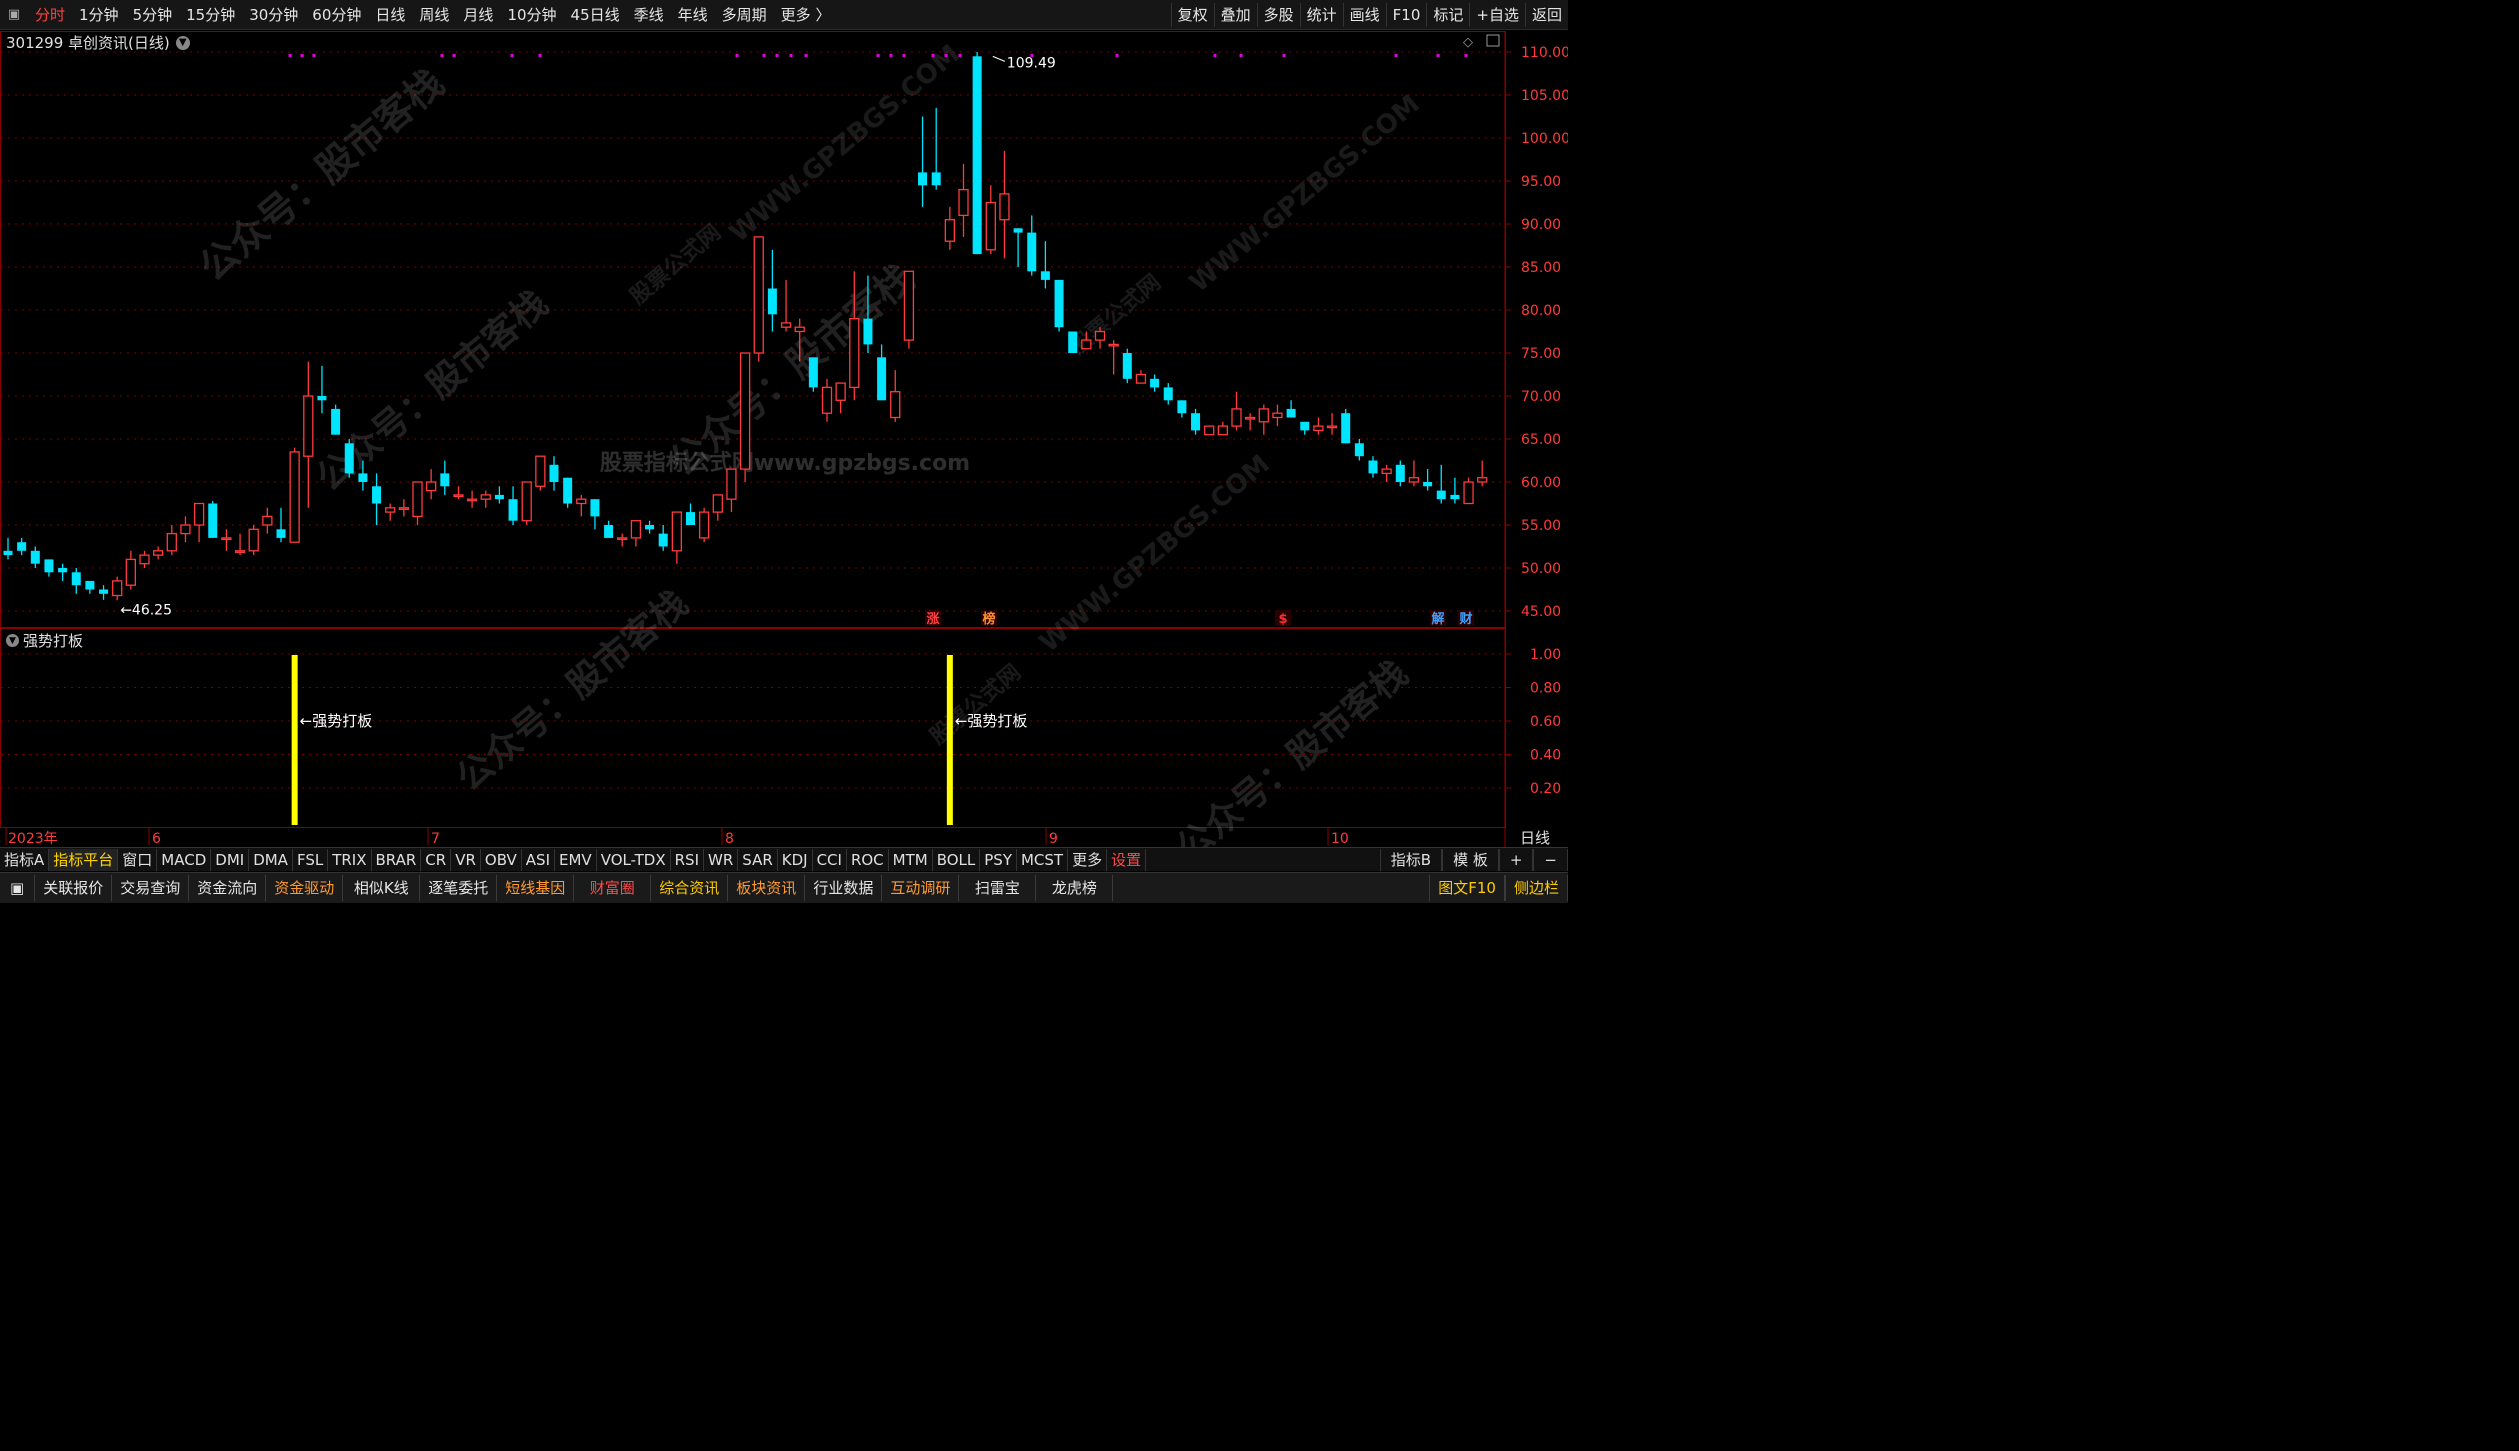  What do you see at coordinates (184, 859) in the screenshot?
I see `indicator-tab: MACD` at bounding box center [184, 859].